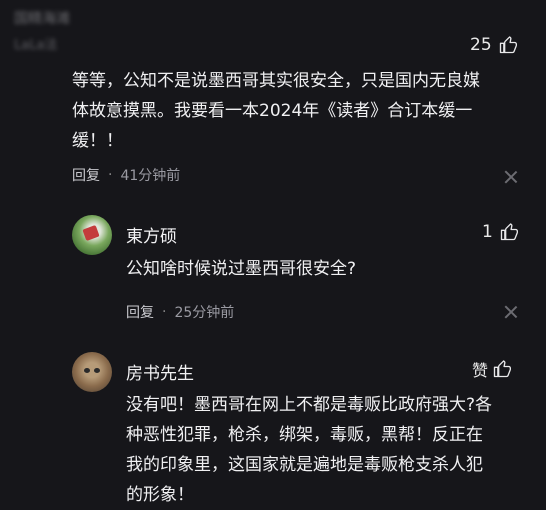 Image resolution: width=546 pixels, height=510 pixels. Describe the element at coordinates (74, 30) in the screenshot. I see `blurred-header: 国精海滩 LaLa法` at that location.